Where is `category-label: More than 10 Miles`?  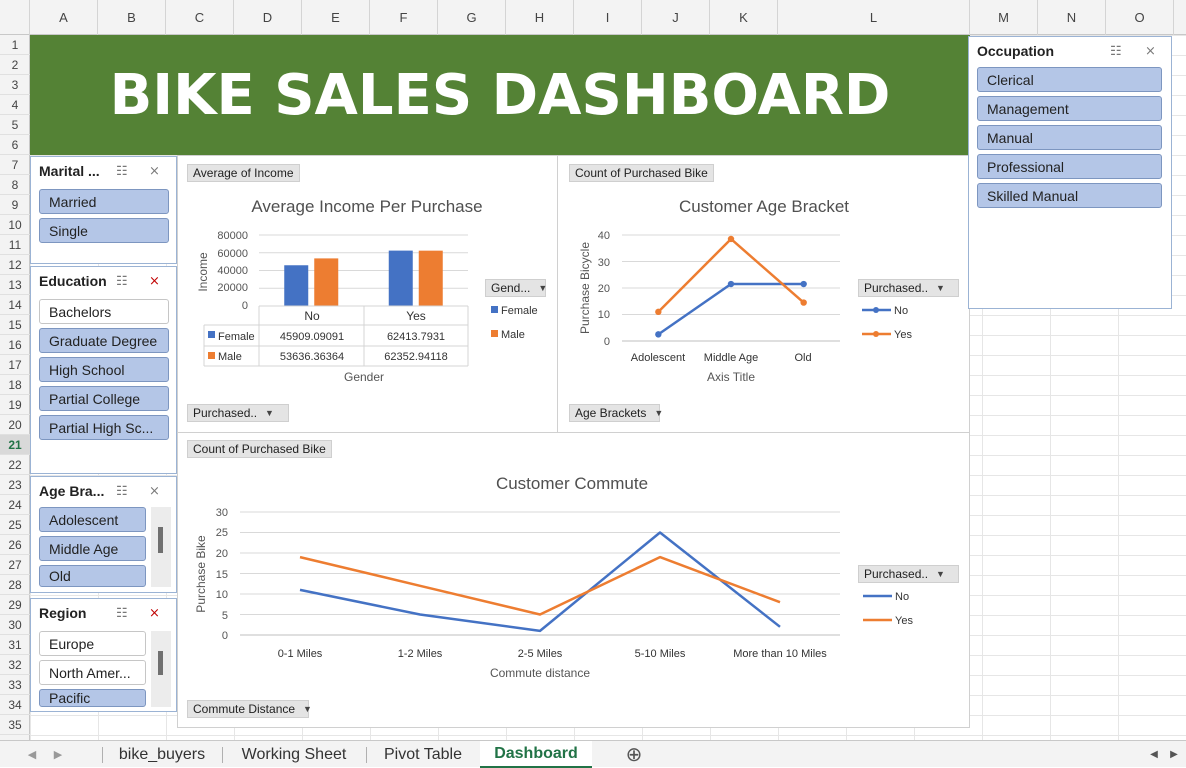 category-label: More than 10 Miles is located at coordinates (780, 654).